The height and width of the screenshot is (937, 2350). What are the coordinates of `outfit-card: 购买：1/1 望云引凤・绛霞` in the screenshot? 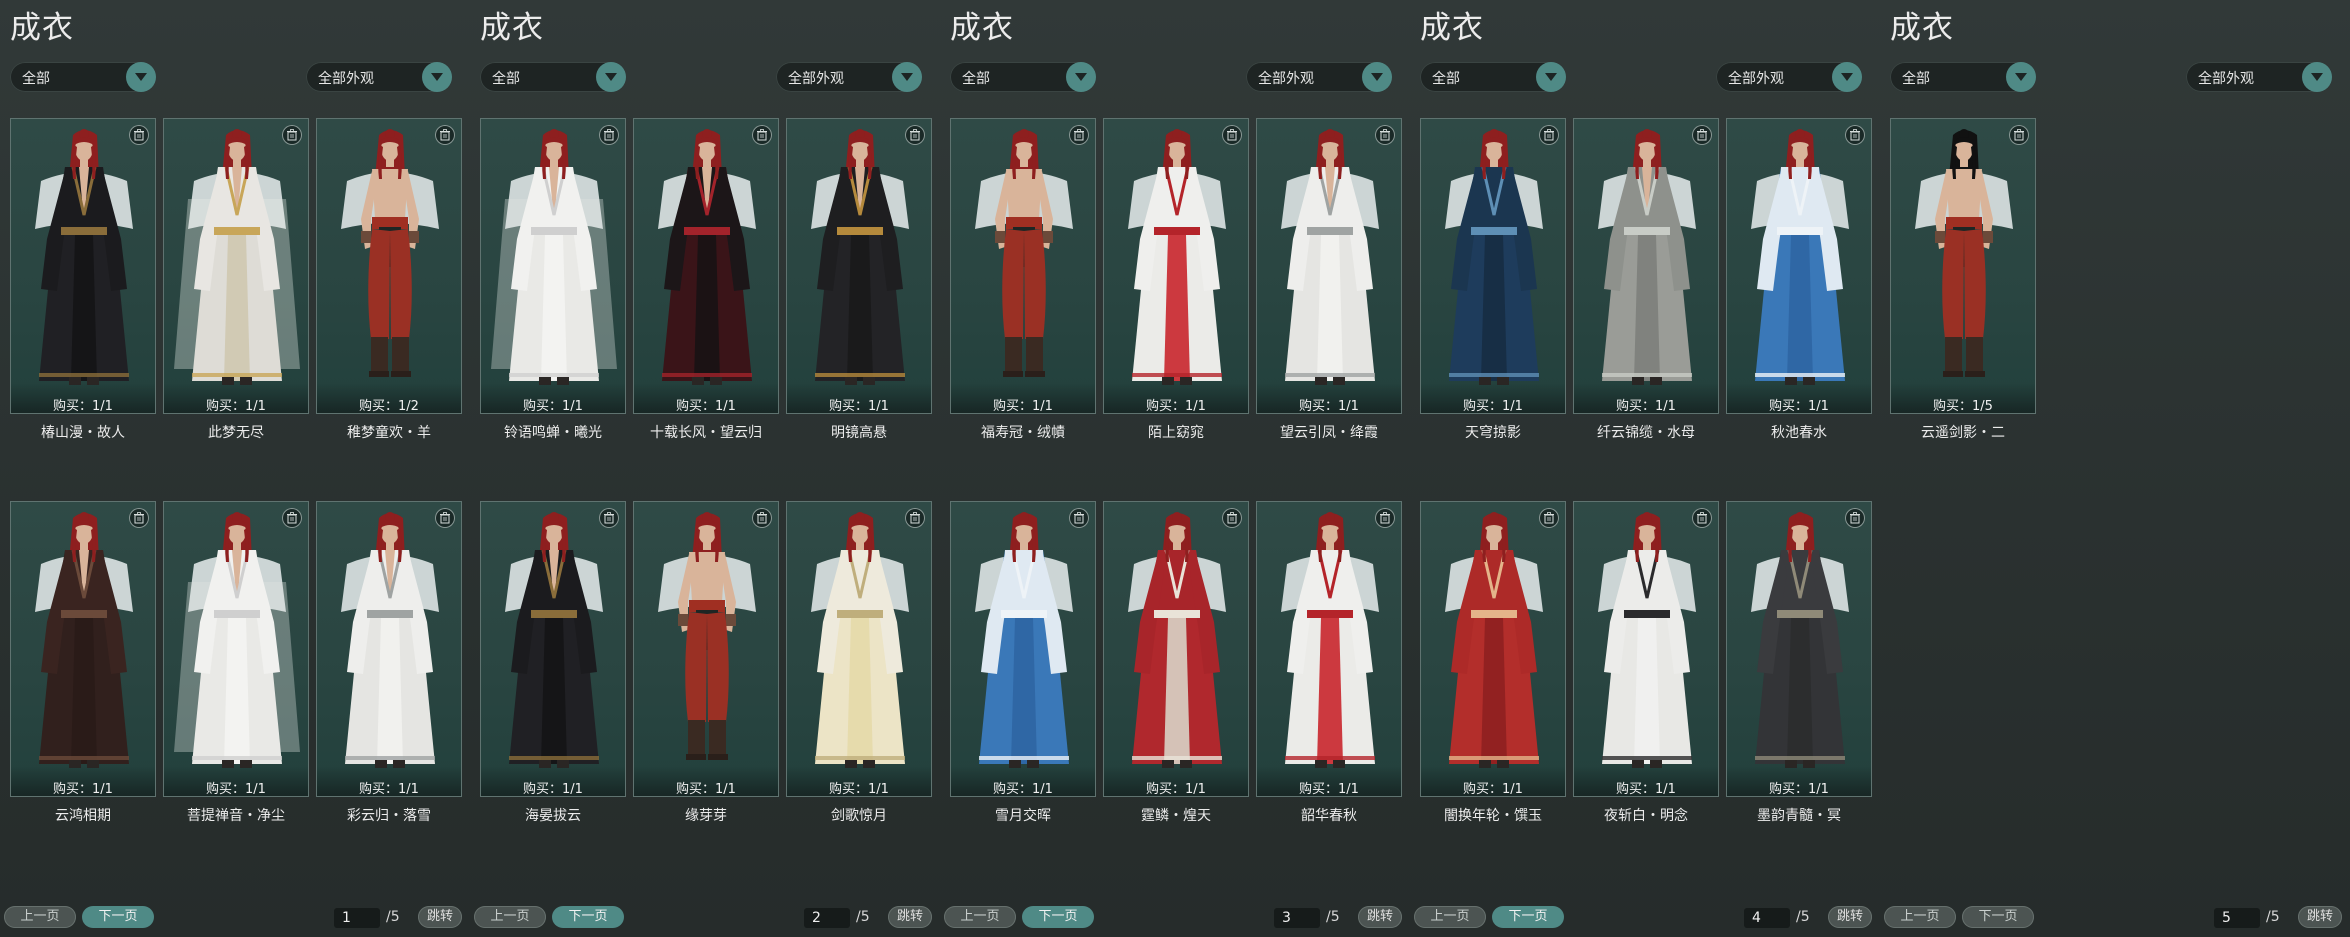 It's located at (1329, 279).